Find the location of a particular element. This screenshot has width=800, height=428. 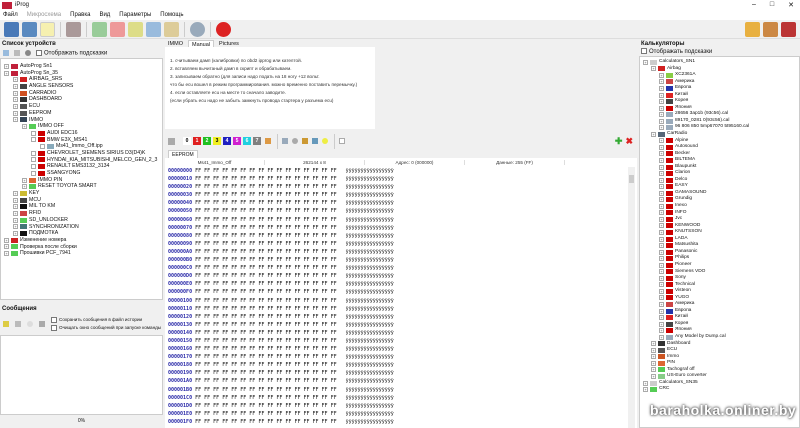

tree-node: + ПОДМОТКА is located at coordinates (81, 233).